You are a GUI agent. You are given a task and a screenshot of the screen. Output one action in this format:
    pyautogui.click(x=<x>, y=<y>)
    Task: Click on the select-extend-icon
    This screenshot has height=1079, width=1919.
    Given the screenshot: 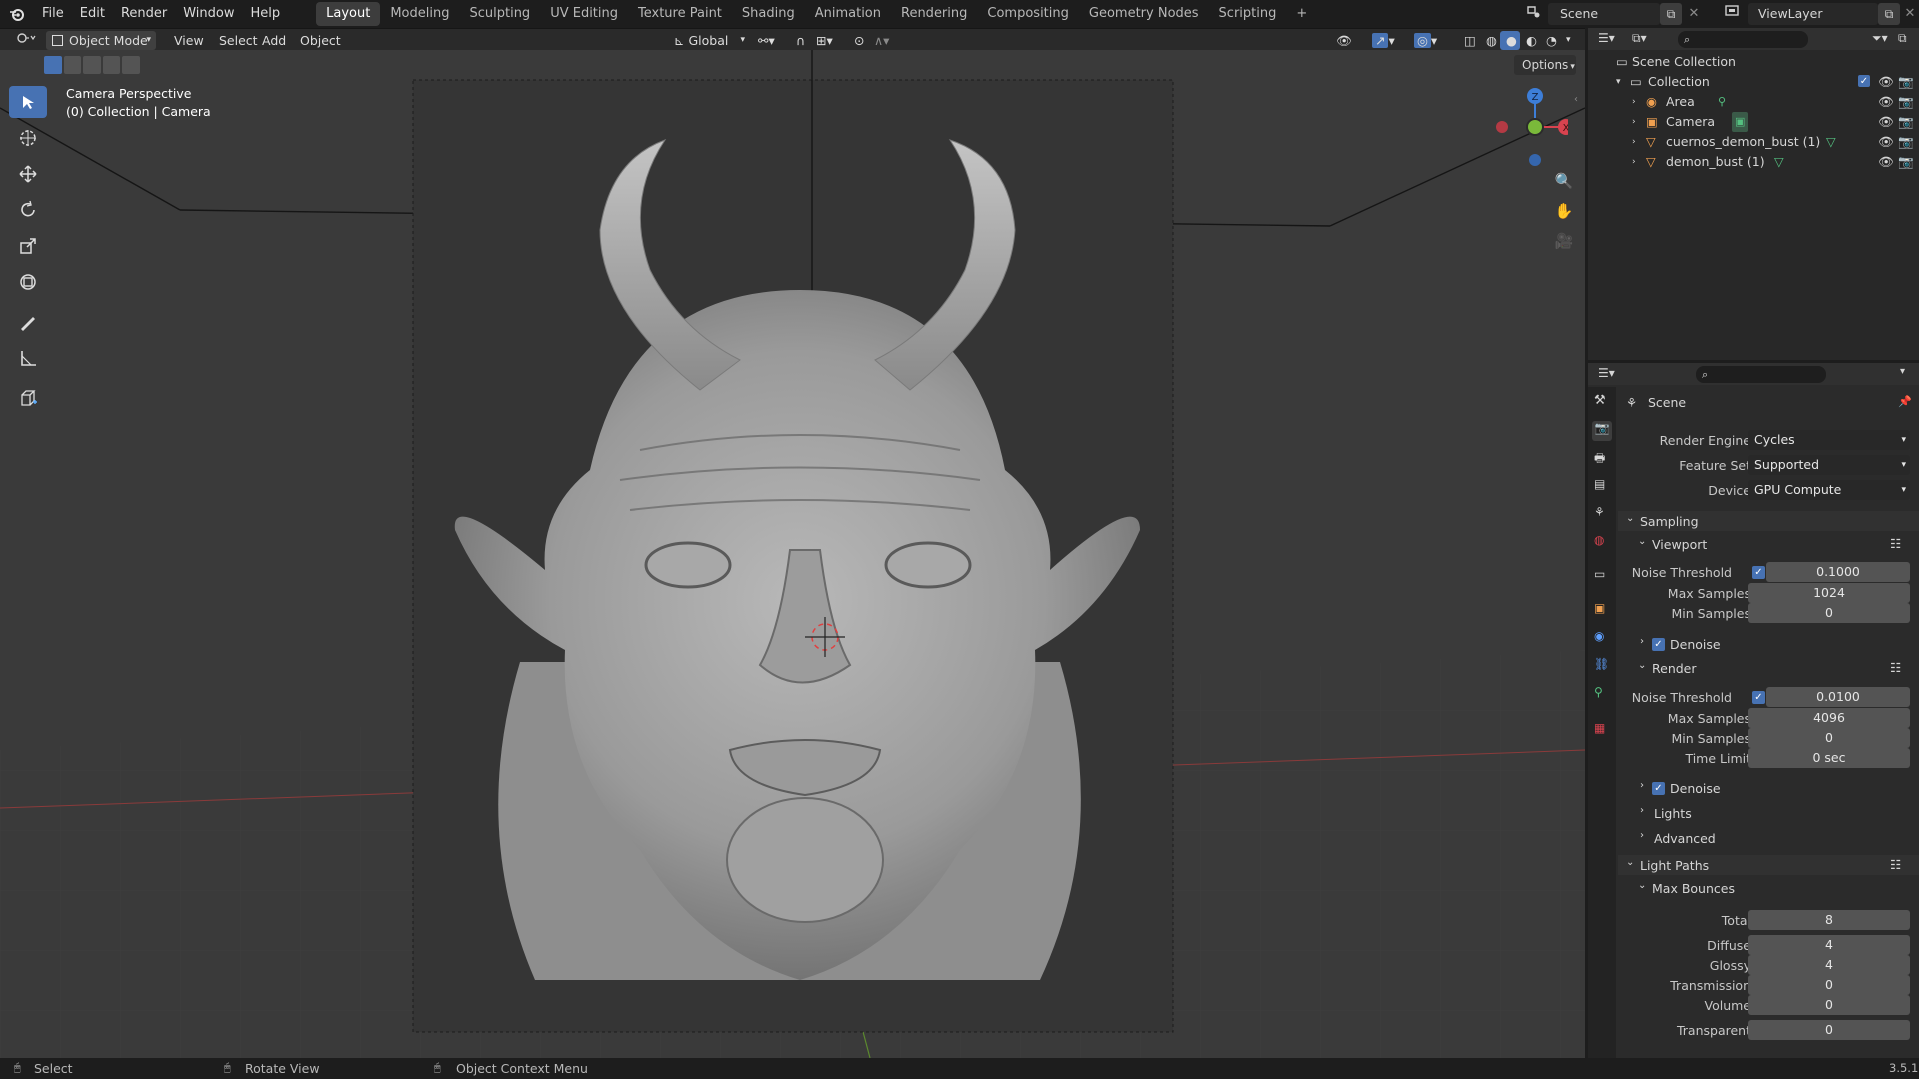 What is the action you would take?
    pyautogui.click(x=72, y=65)
    